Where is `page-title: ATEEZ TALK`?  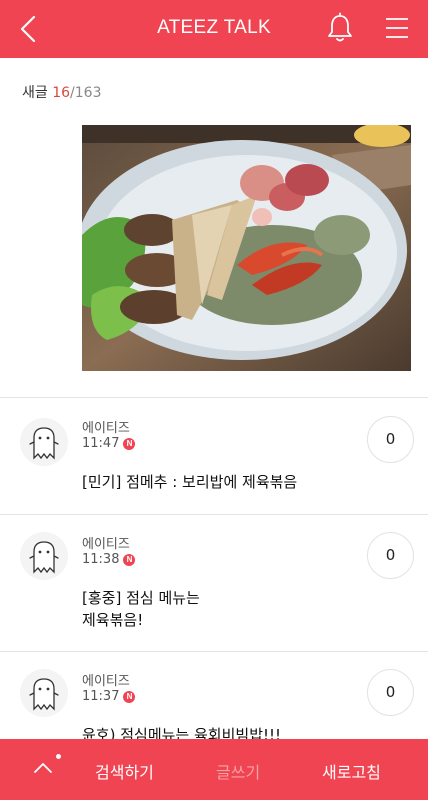
page-title: ATEEZ TALK is located at coordinates (214, 27).